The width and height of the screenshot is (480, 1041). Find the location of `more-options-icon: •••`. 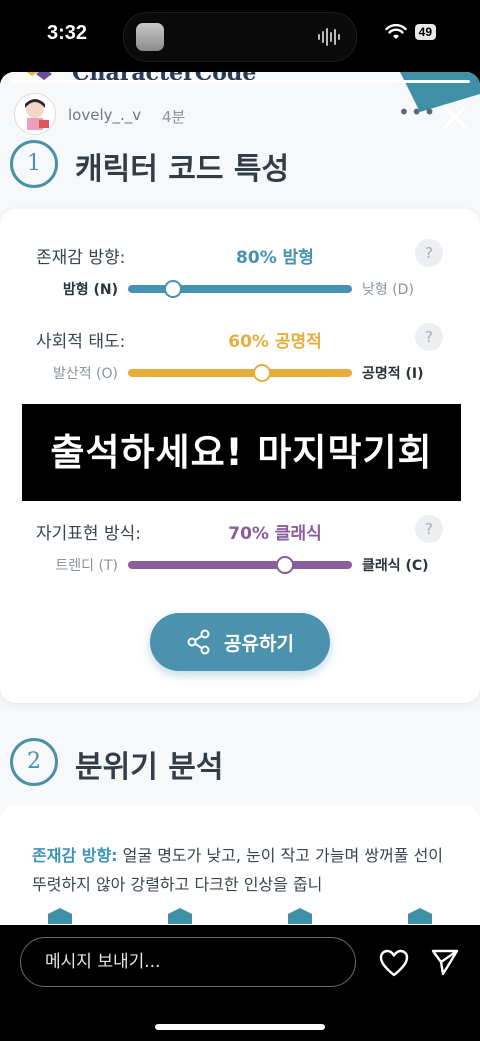

more-options-icon: ••• is located at coordinates (417, 112).